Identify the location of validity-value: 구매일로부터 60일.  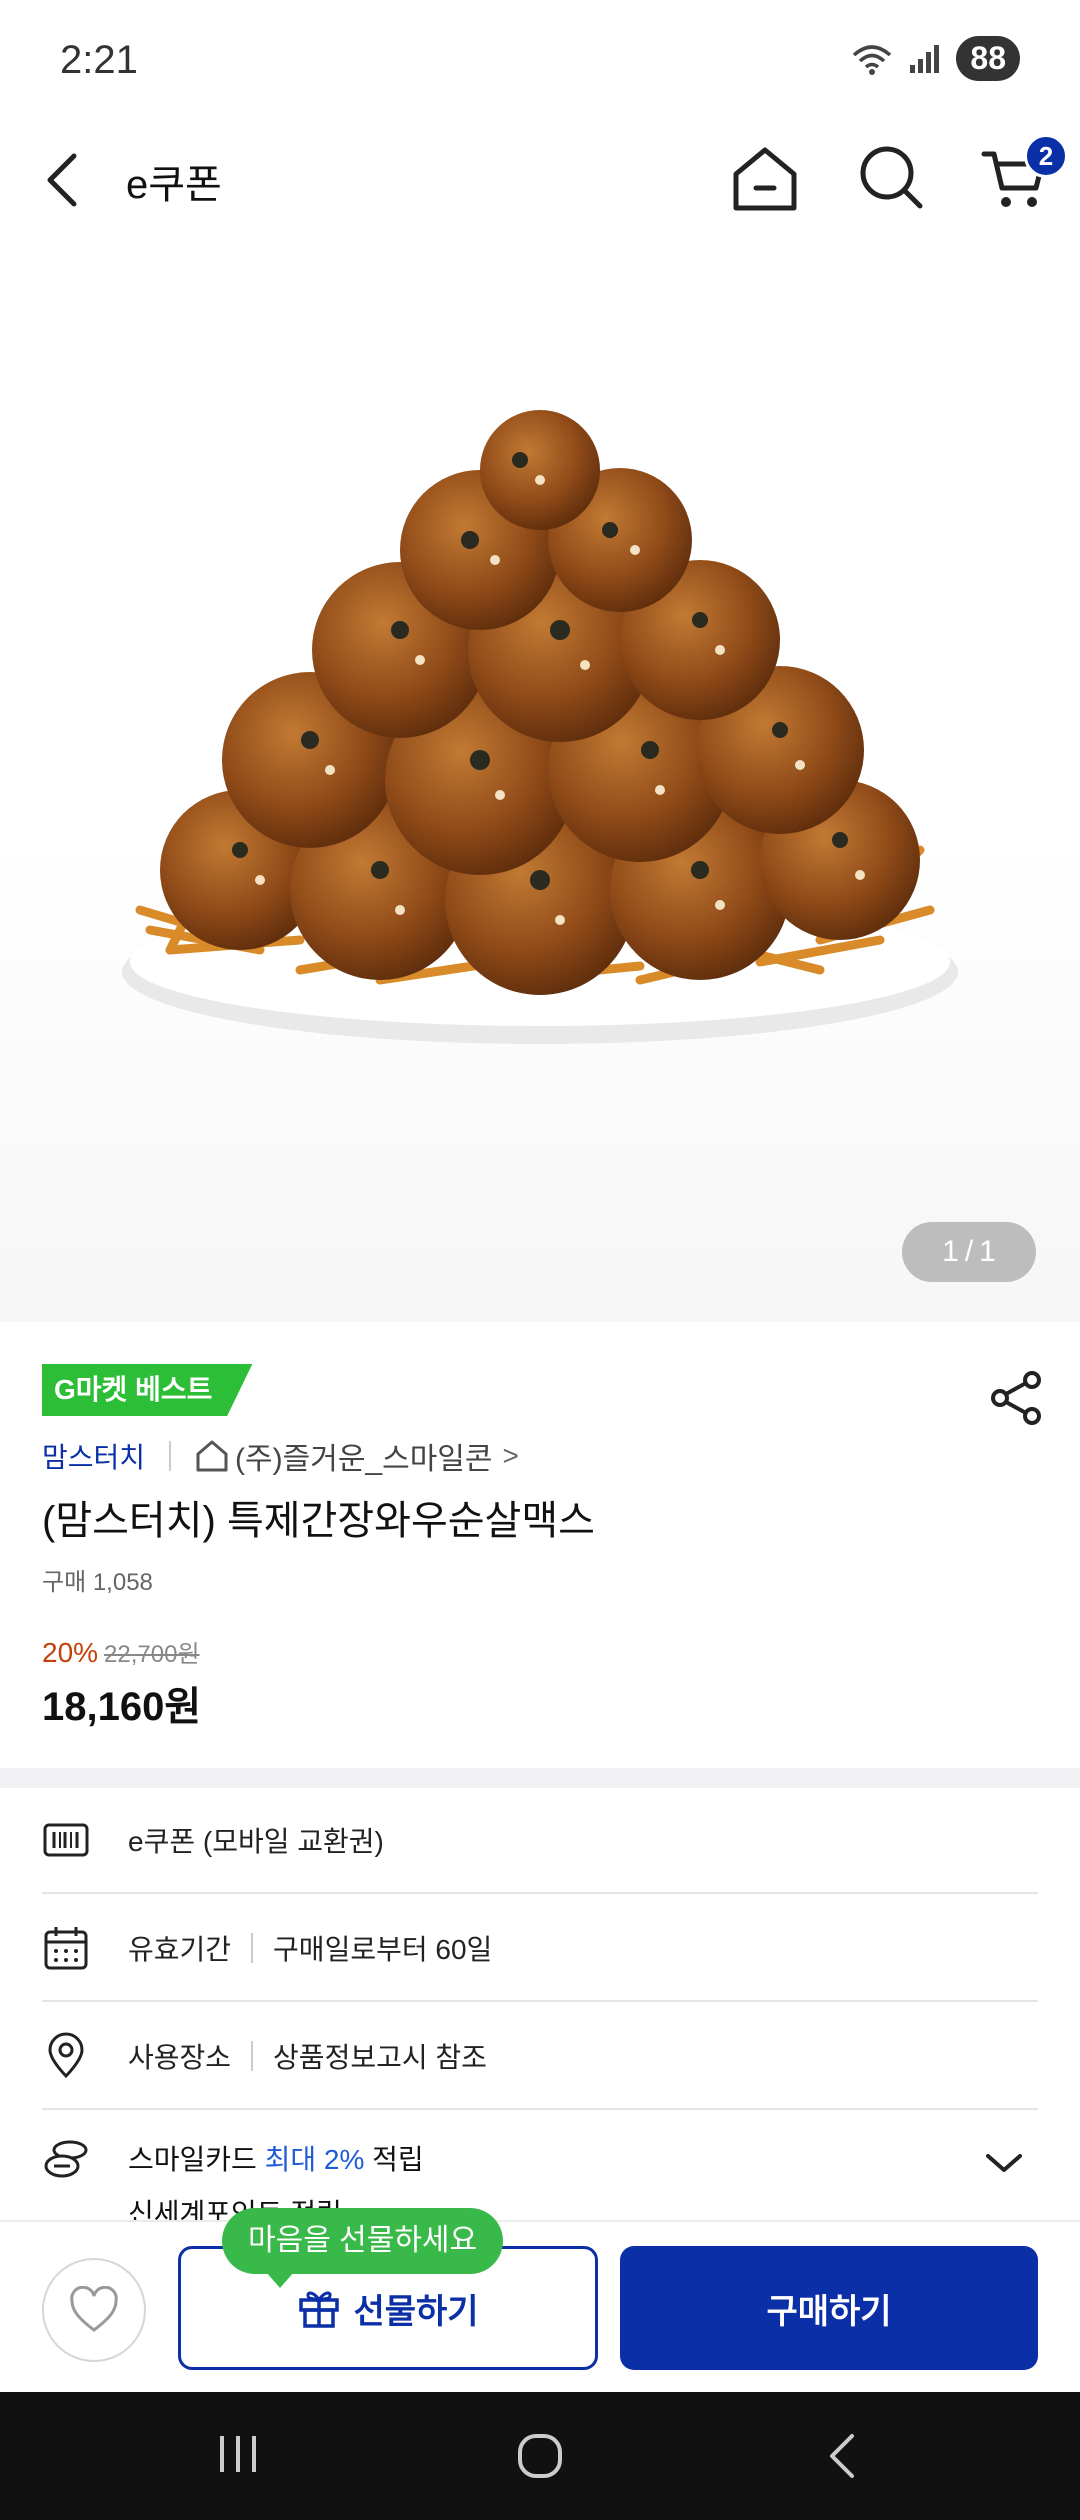
(383, 1949).